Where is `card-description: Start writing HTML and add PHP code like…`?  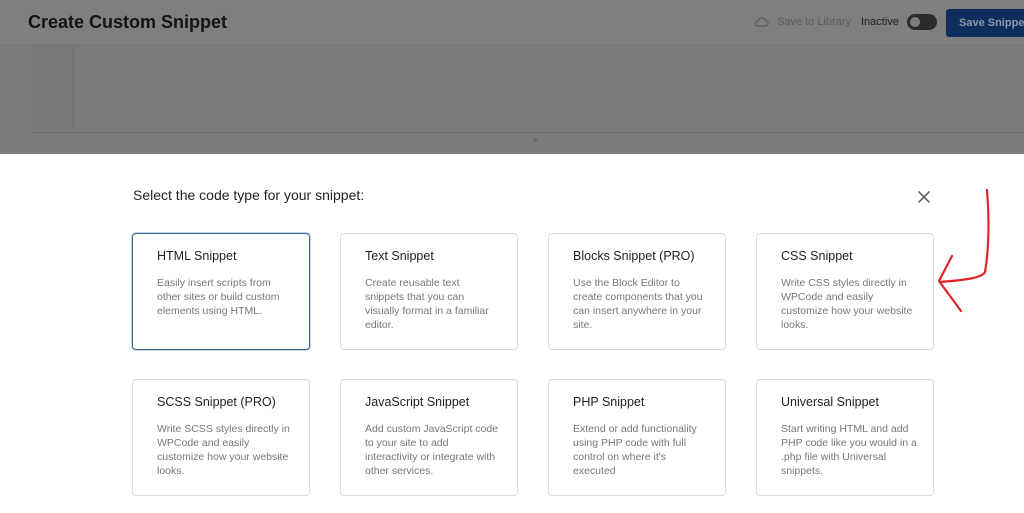 card-description: Start writing HTML and add PHP code like… is located at coordinates (849, 450).